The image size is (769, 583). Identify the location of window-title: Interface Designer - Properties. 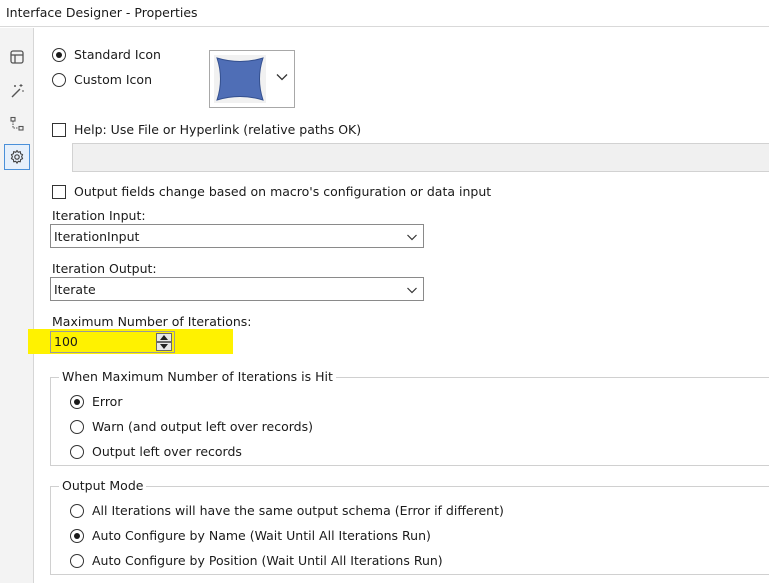
(102, 12).